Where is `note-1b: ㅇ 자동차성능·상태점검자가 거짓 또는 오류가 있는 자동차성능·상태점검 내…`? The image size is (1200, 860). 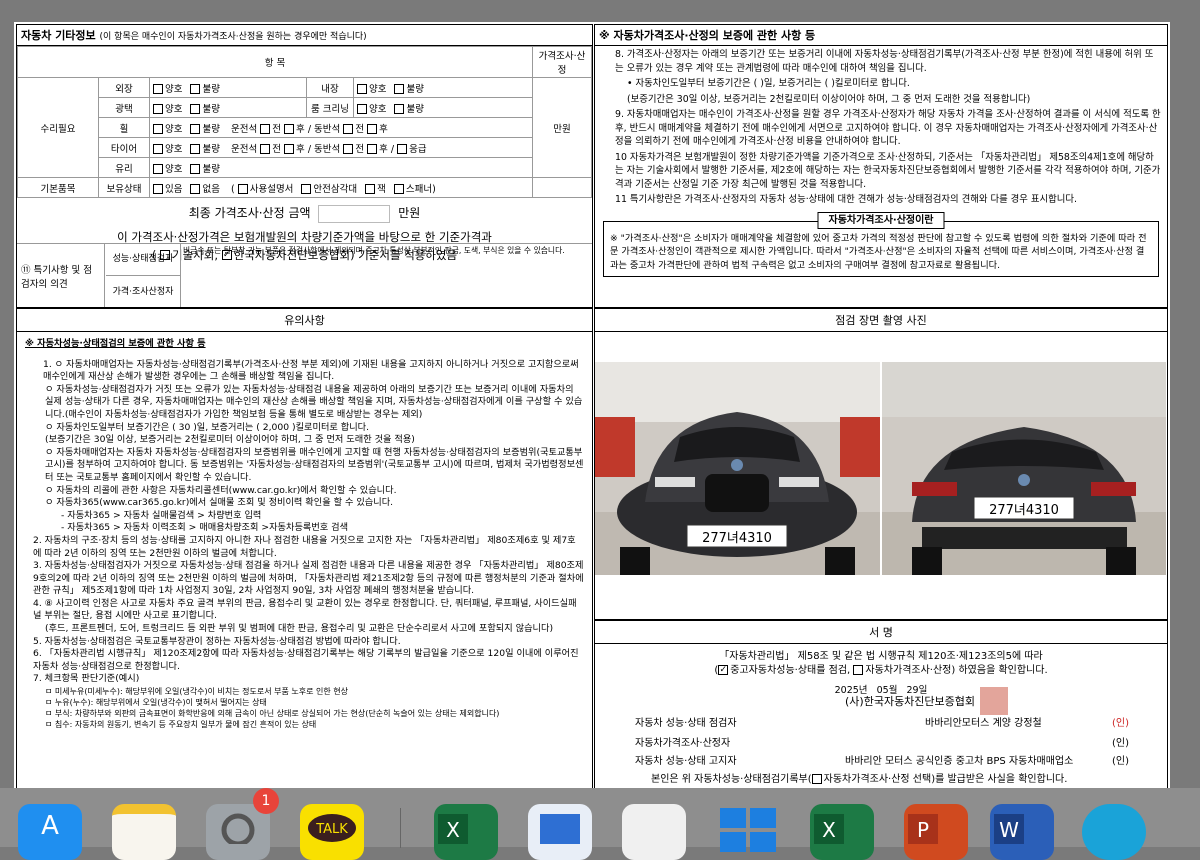
note-1b: ㅇ 자동차성능·상태점검자가 거짓 또는 오류가 있는 자동차성능·상태점검 내… is located at coordinates (314, 401).